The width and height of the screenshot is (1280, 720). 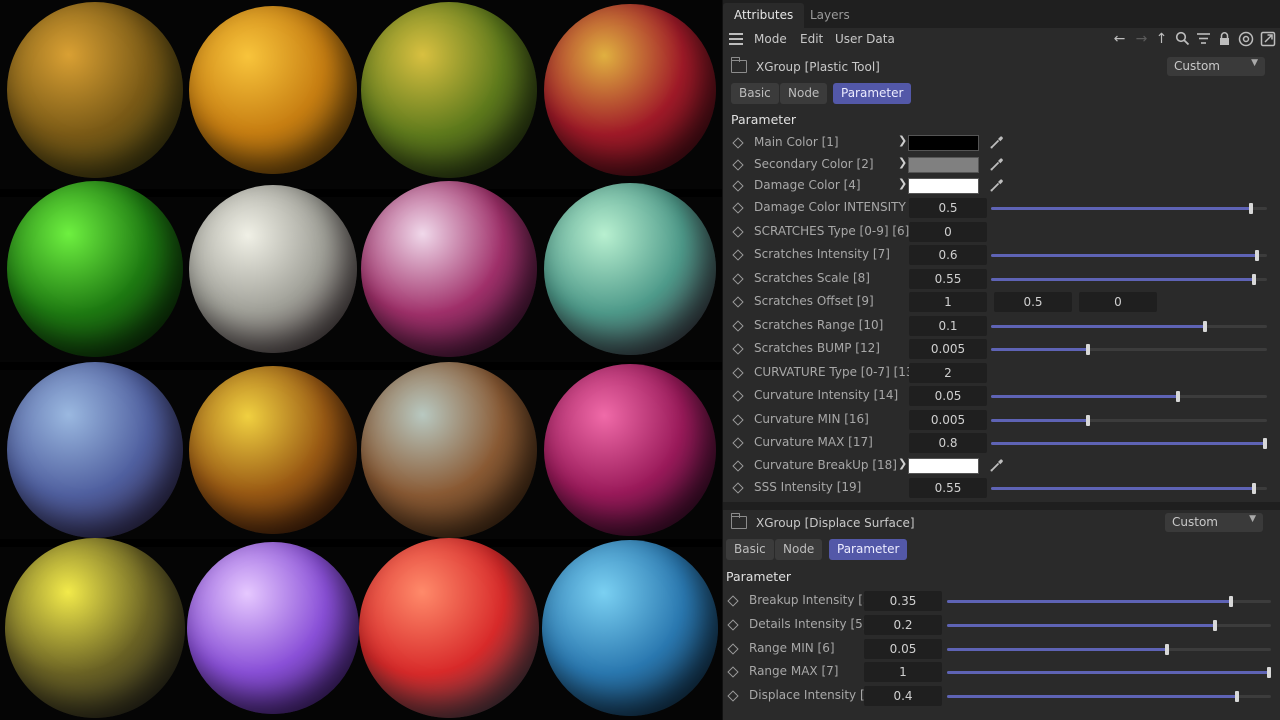 I want to click on sphere-blue-crust, so click(x=95, y=450).